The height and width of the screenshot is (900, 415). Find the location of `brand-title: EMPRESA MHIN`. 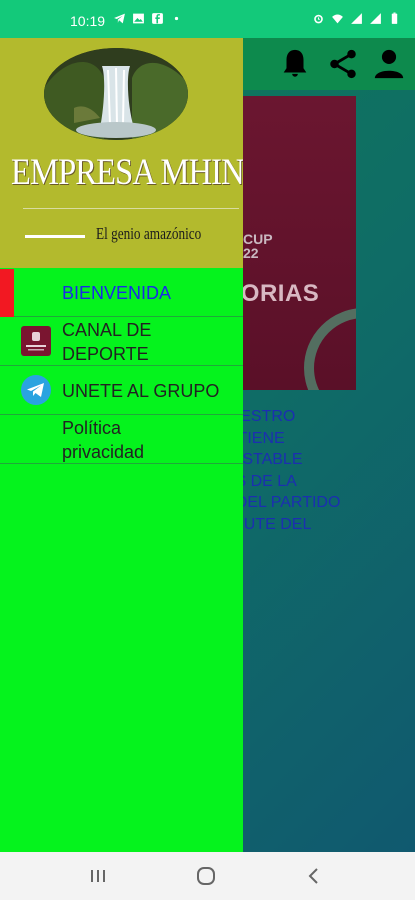

brand-title: EMPRESA MHIN is located at coordinates (127, 172).